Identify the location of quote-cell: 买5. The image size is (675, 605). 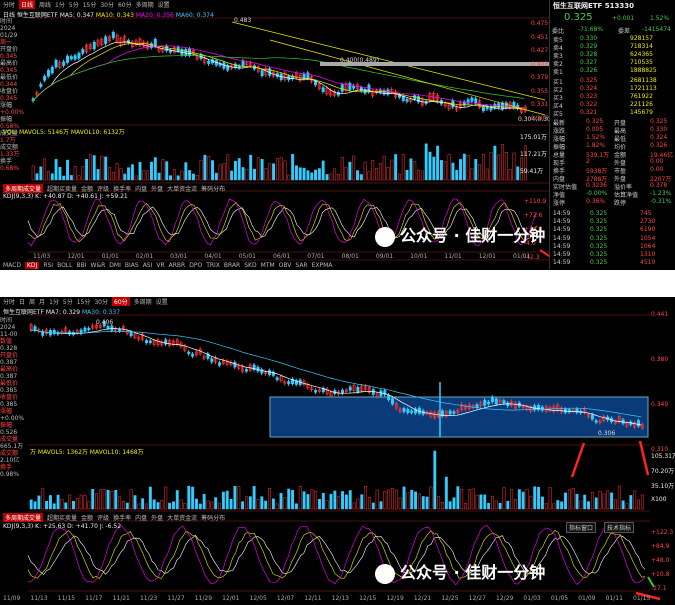
(558, 114).